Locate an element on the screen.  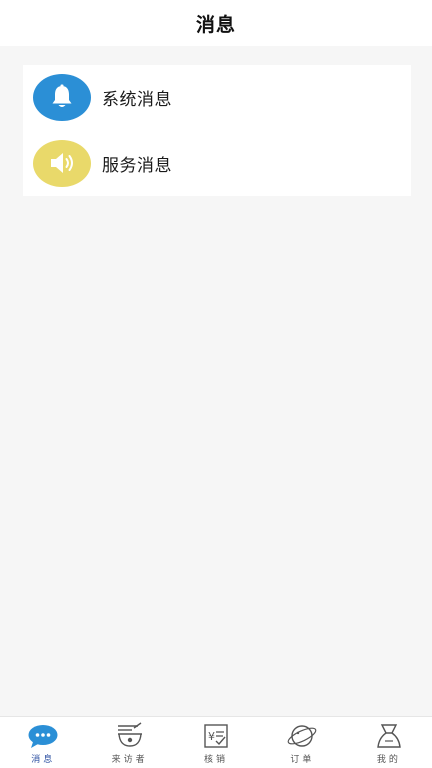
chat-bubble-icon is located at coordinates (43, 736).